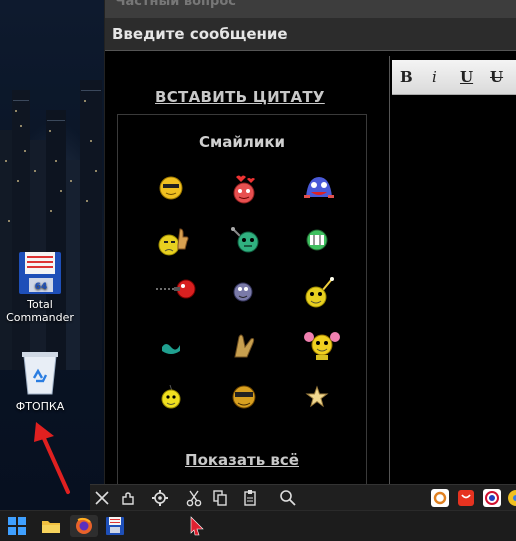 The image size is (516, 541). What do you see at coordinates (320, 245) in the screenshot?
I see `smiley-green-grin` at bounding box center [320, 245].